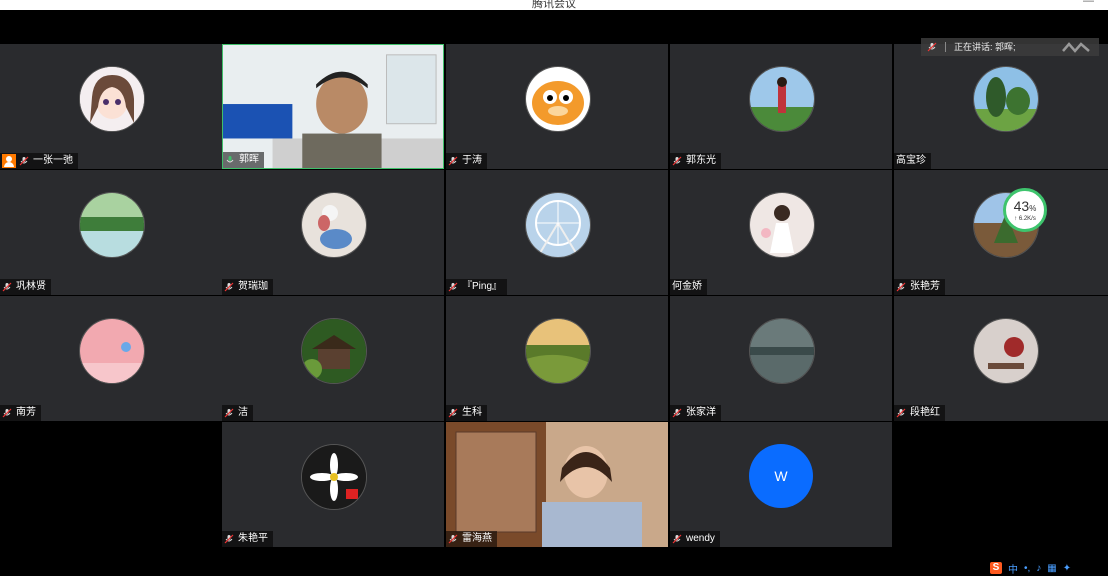  What do you see at coordinates (557, 232) in the screenshot?
I see `participant-tile: 『Ping』` at bounding box center [557, 232].